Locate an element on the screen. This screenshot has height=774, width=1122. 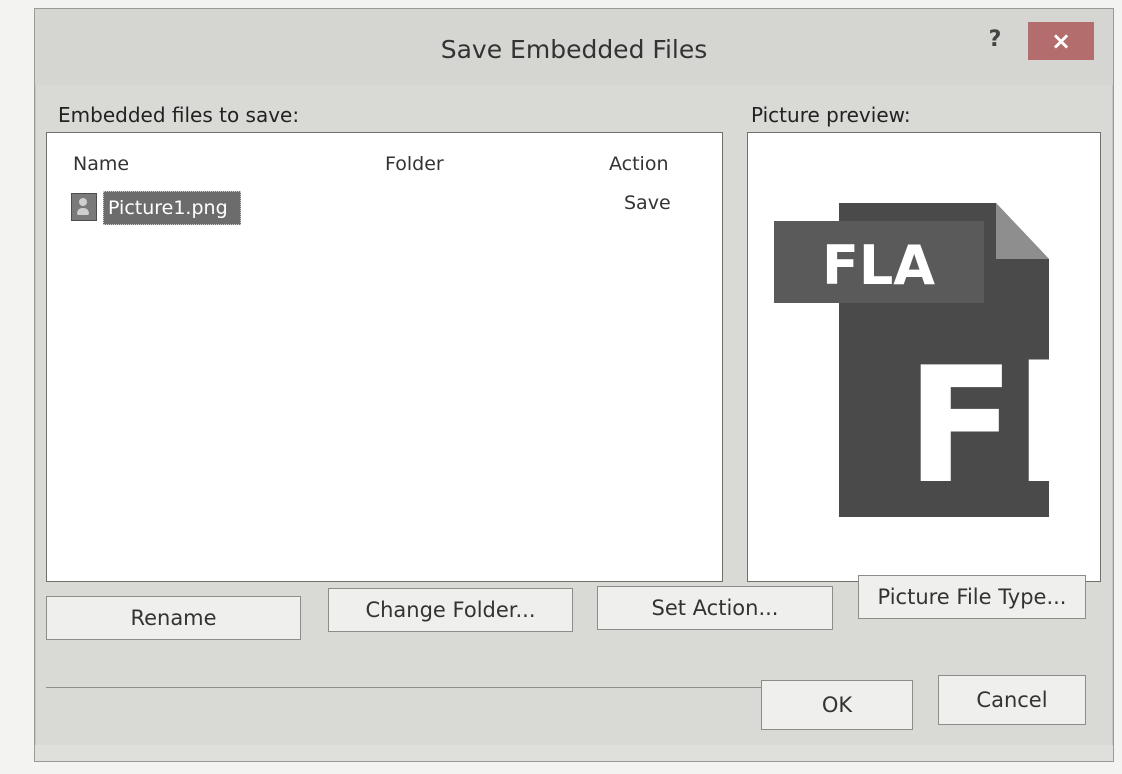
column-header-action: Action is located at coordinates (639, 164).